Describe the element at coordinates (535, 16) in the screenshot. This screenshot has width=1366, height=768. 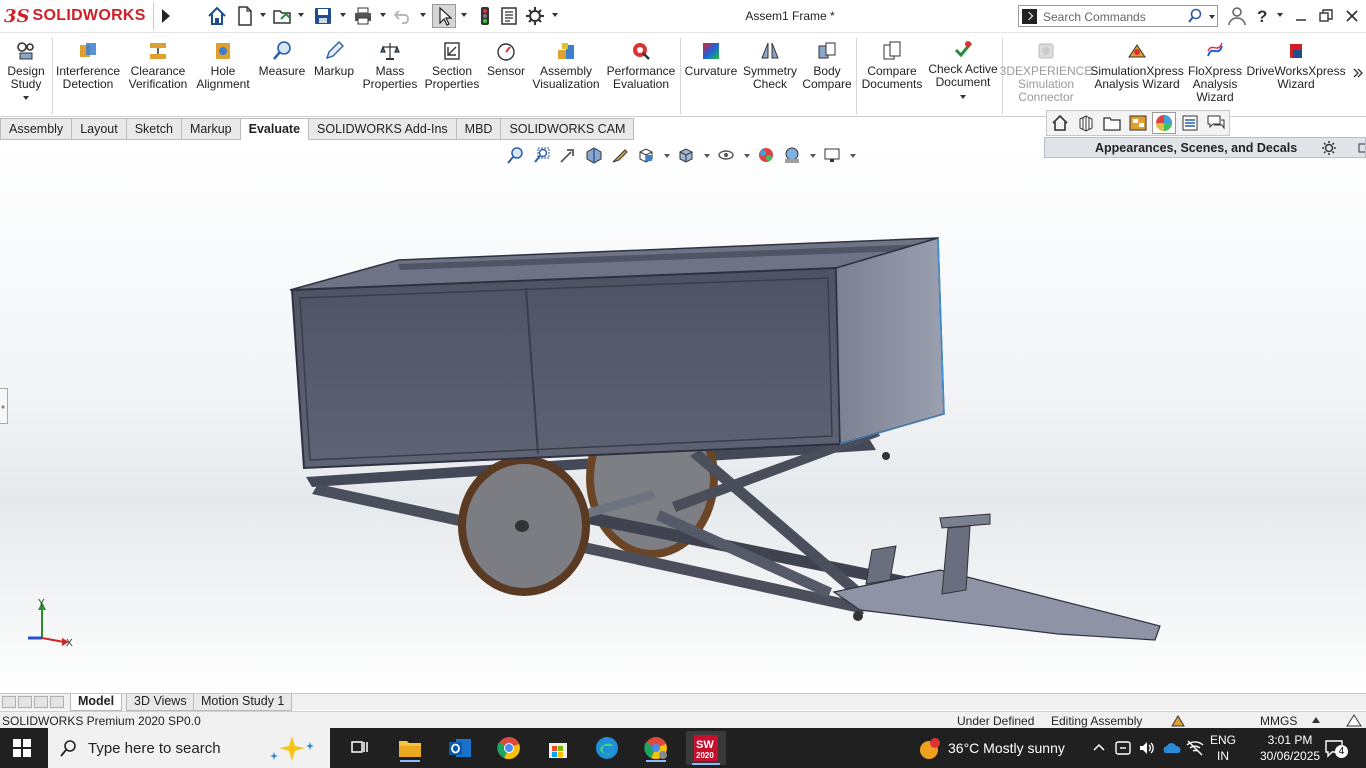
I see `options-gear-icon` at that location.